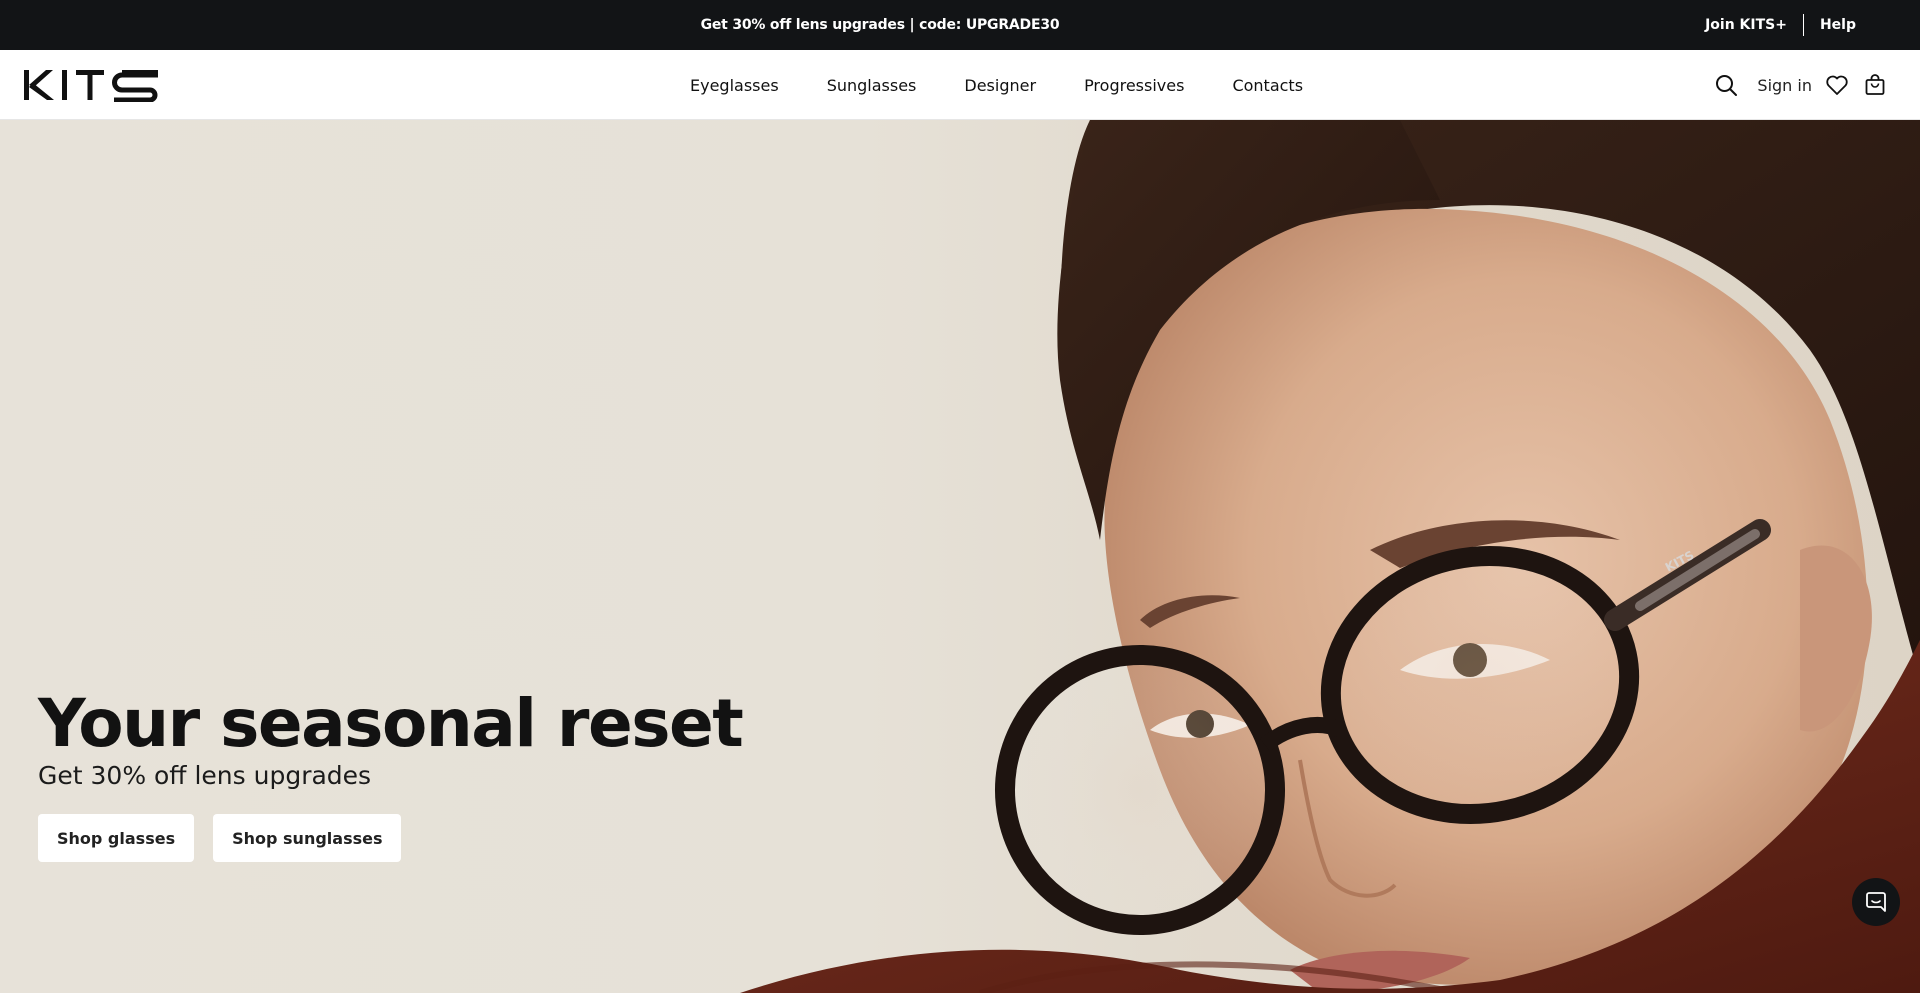 The width and height of the screenshot is (1920, 993). I want to click on hero-subtitle: Get 30% off lens upgrades, so click(205, 775).